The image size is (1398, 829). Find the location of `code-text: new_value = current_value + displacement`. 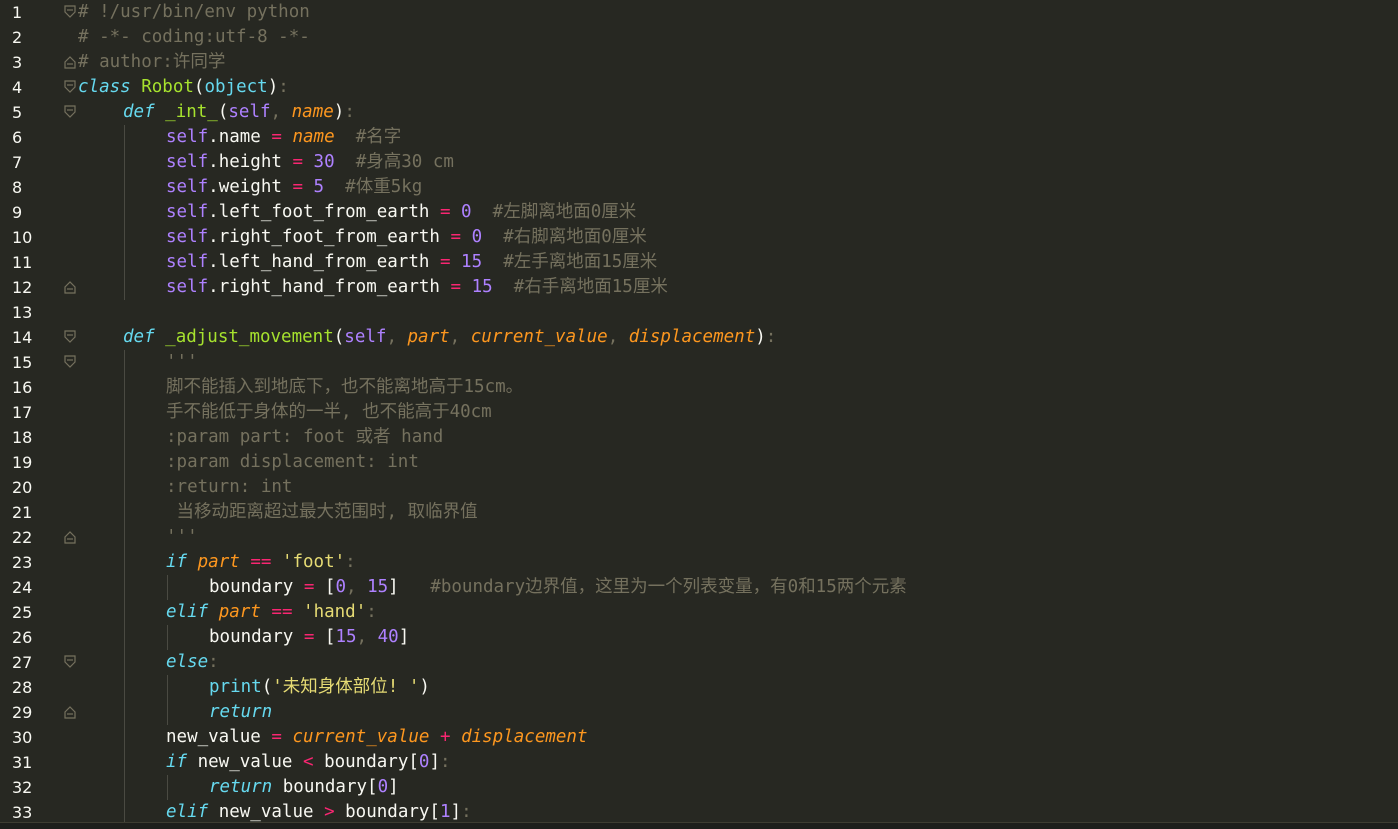

code-text: new_value = current_value + displacement is located at coordinates (377, 737).